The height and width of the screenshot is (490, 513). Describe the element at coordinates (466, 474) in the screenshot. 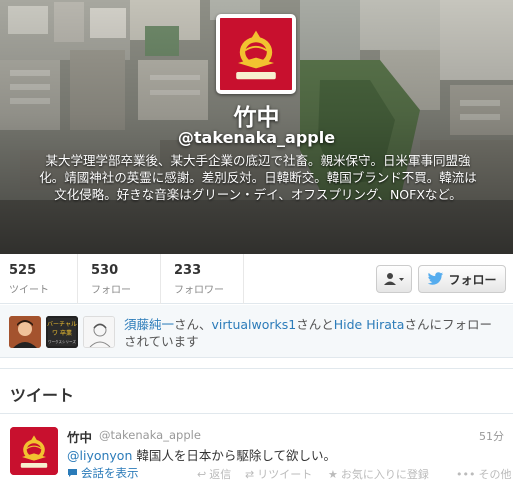

I see `more-icon: •••` at that location.